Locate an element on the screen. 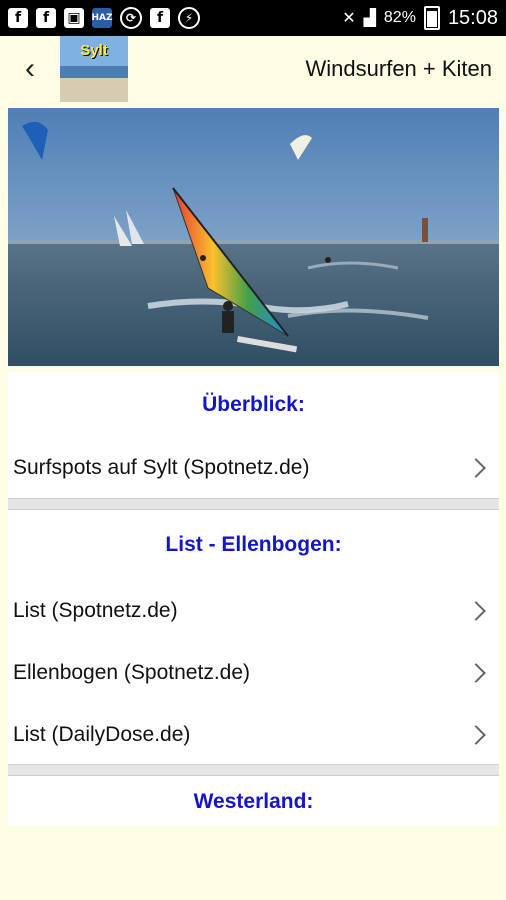 Image resolution: width=506 pixels, height=900 pixels. list-item-label: Surfspots auf Sylt (Spotnetz.de) is located at coordinates (161, 467).